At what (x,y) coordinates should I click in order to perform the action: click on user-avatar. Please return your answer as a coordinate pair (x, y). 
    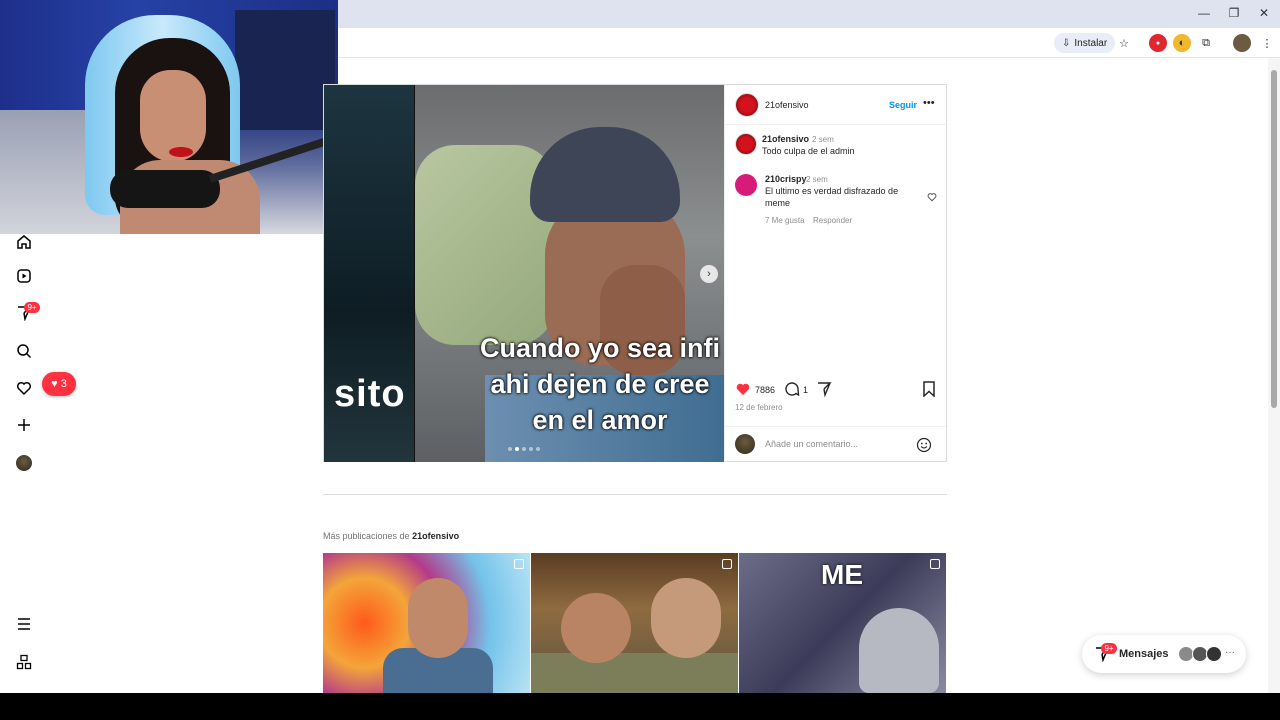
    Looking at the image, I should click on (745, 444).